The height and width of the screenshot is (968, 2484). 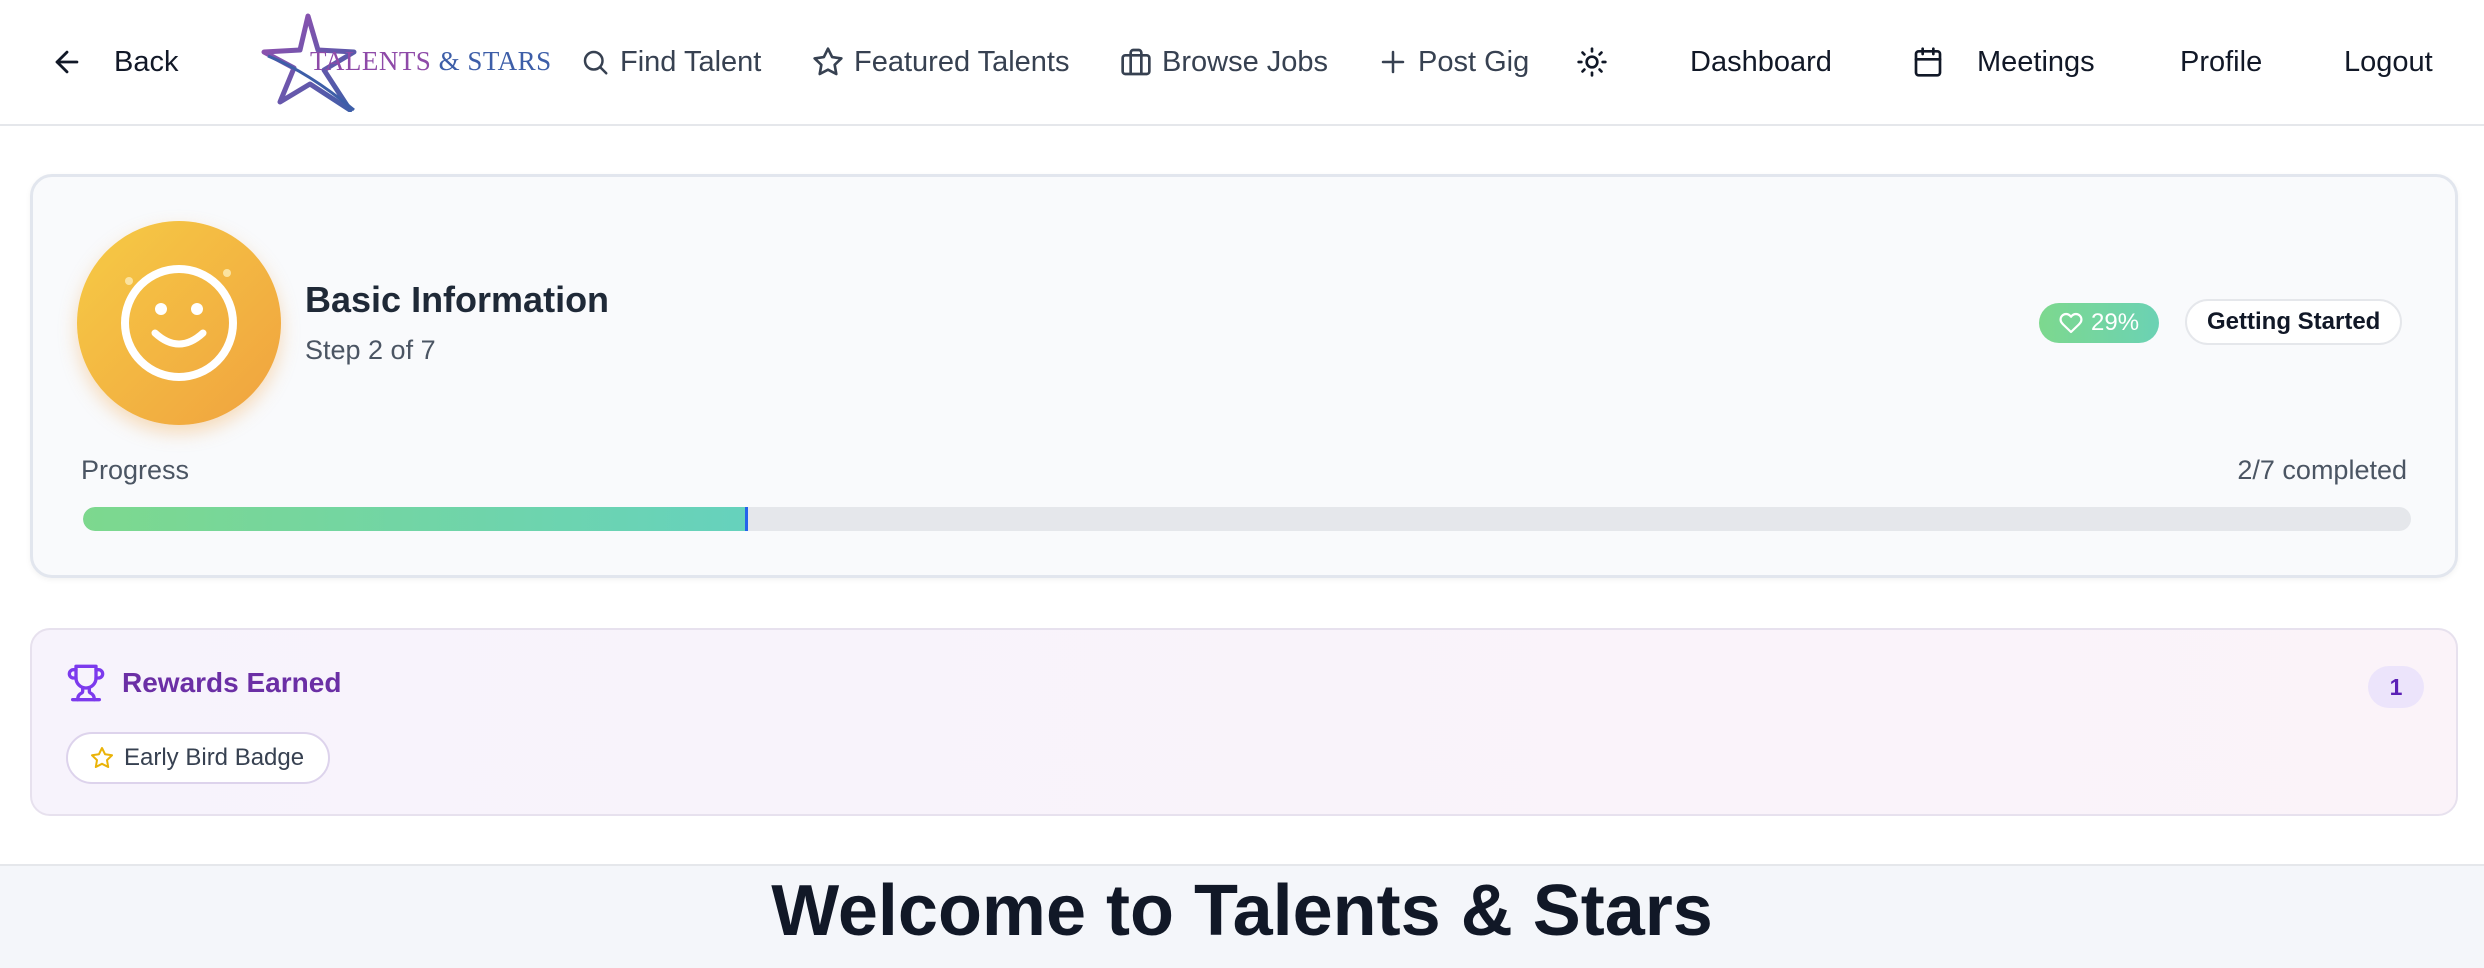 What do you see at coordinates (1761, 62) in the screenshot?
I see `nav-dashboard: Dashboard` at bounding box center [1761, 62].